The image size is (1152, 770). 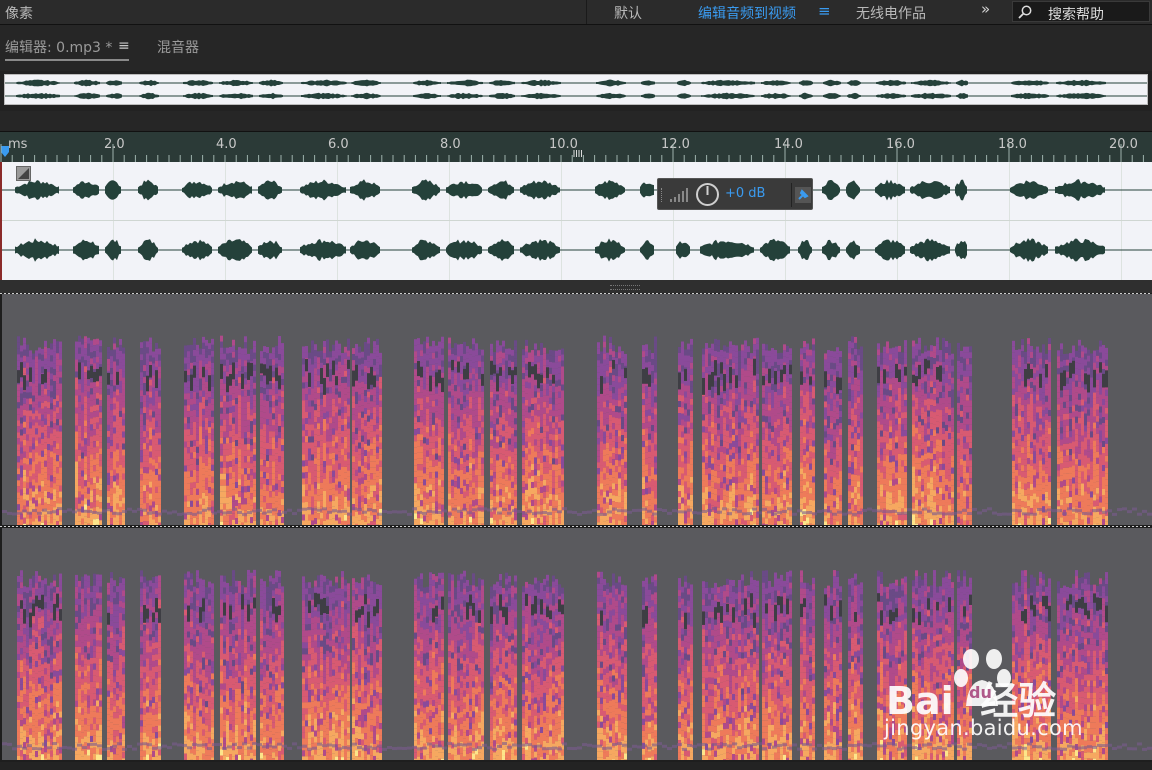 I want to click on workspace-menu-icon: ≡, so click(x=824, y=11).